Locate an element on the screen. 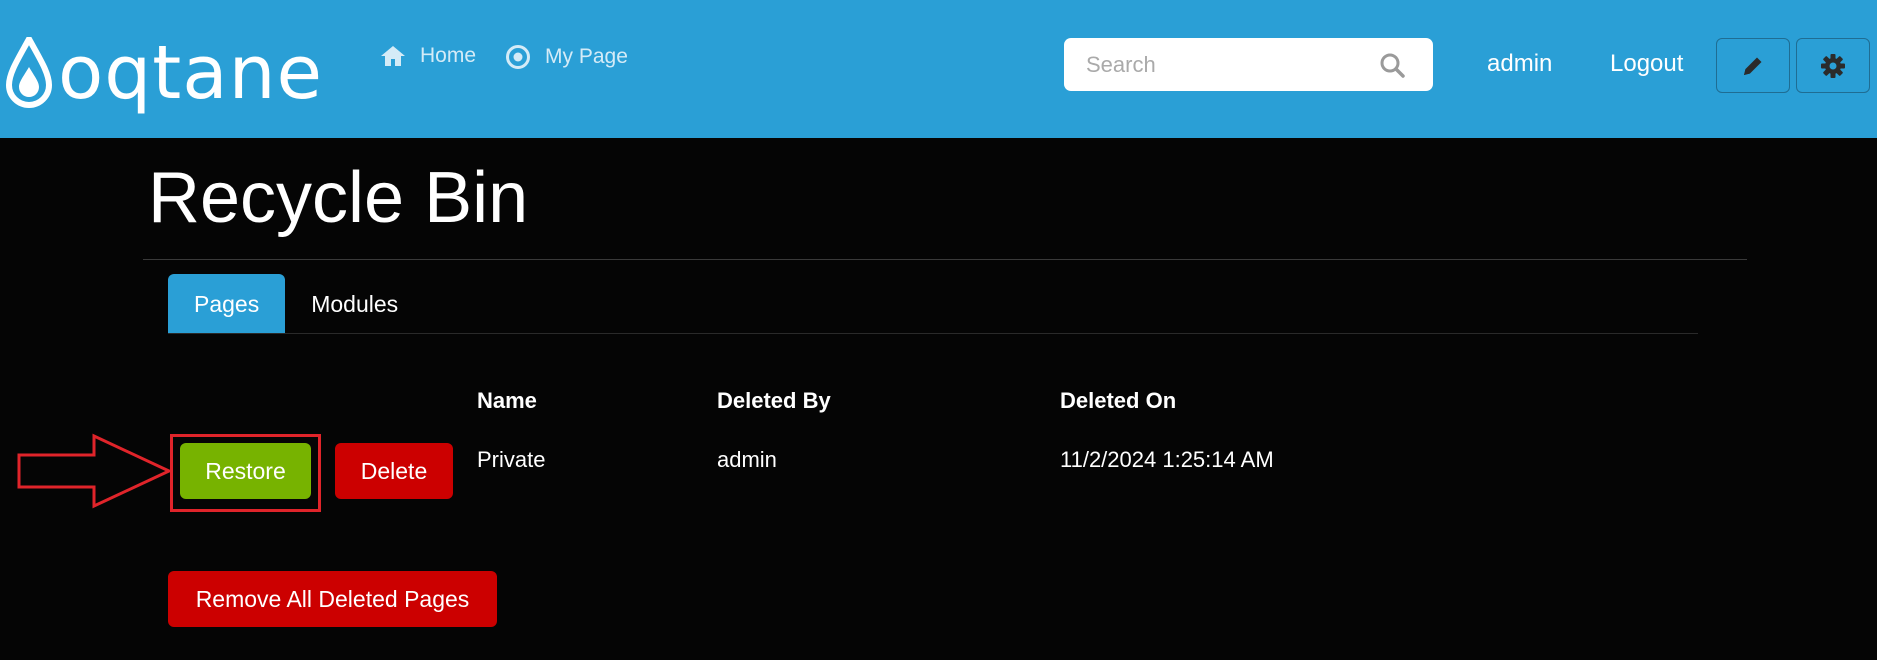 The image size is (1877, 660). target-icon is located at coordinates (518, 57).